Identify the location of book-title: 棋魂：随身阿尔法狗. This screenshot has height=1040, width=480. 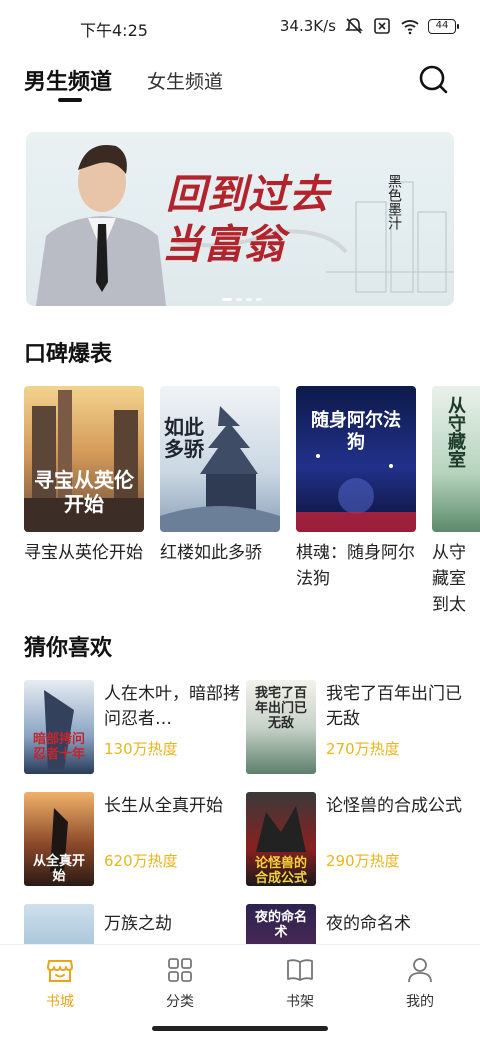
(355, 566).